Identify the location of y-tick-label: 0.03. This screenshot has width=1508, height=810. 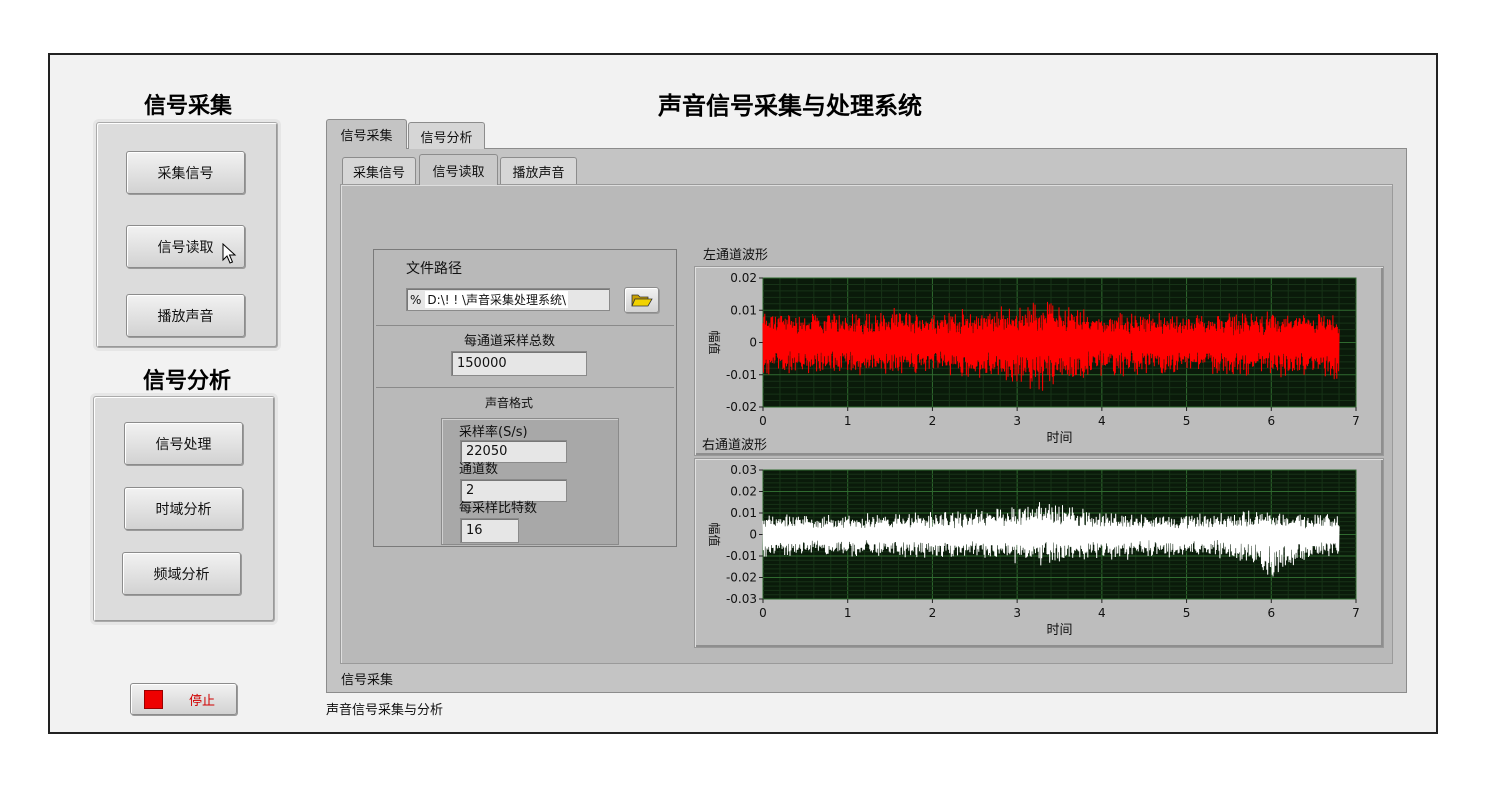
(743, 470).